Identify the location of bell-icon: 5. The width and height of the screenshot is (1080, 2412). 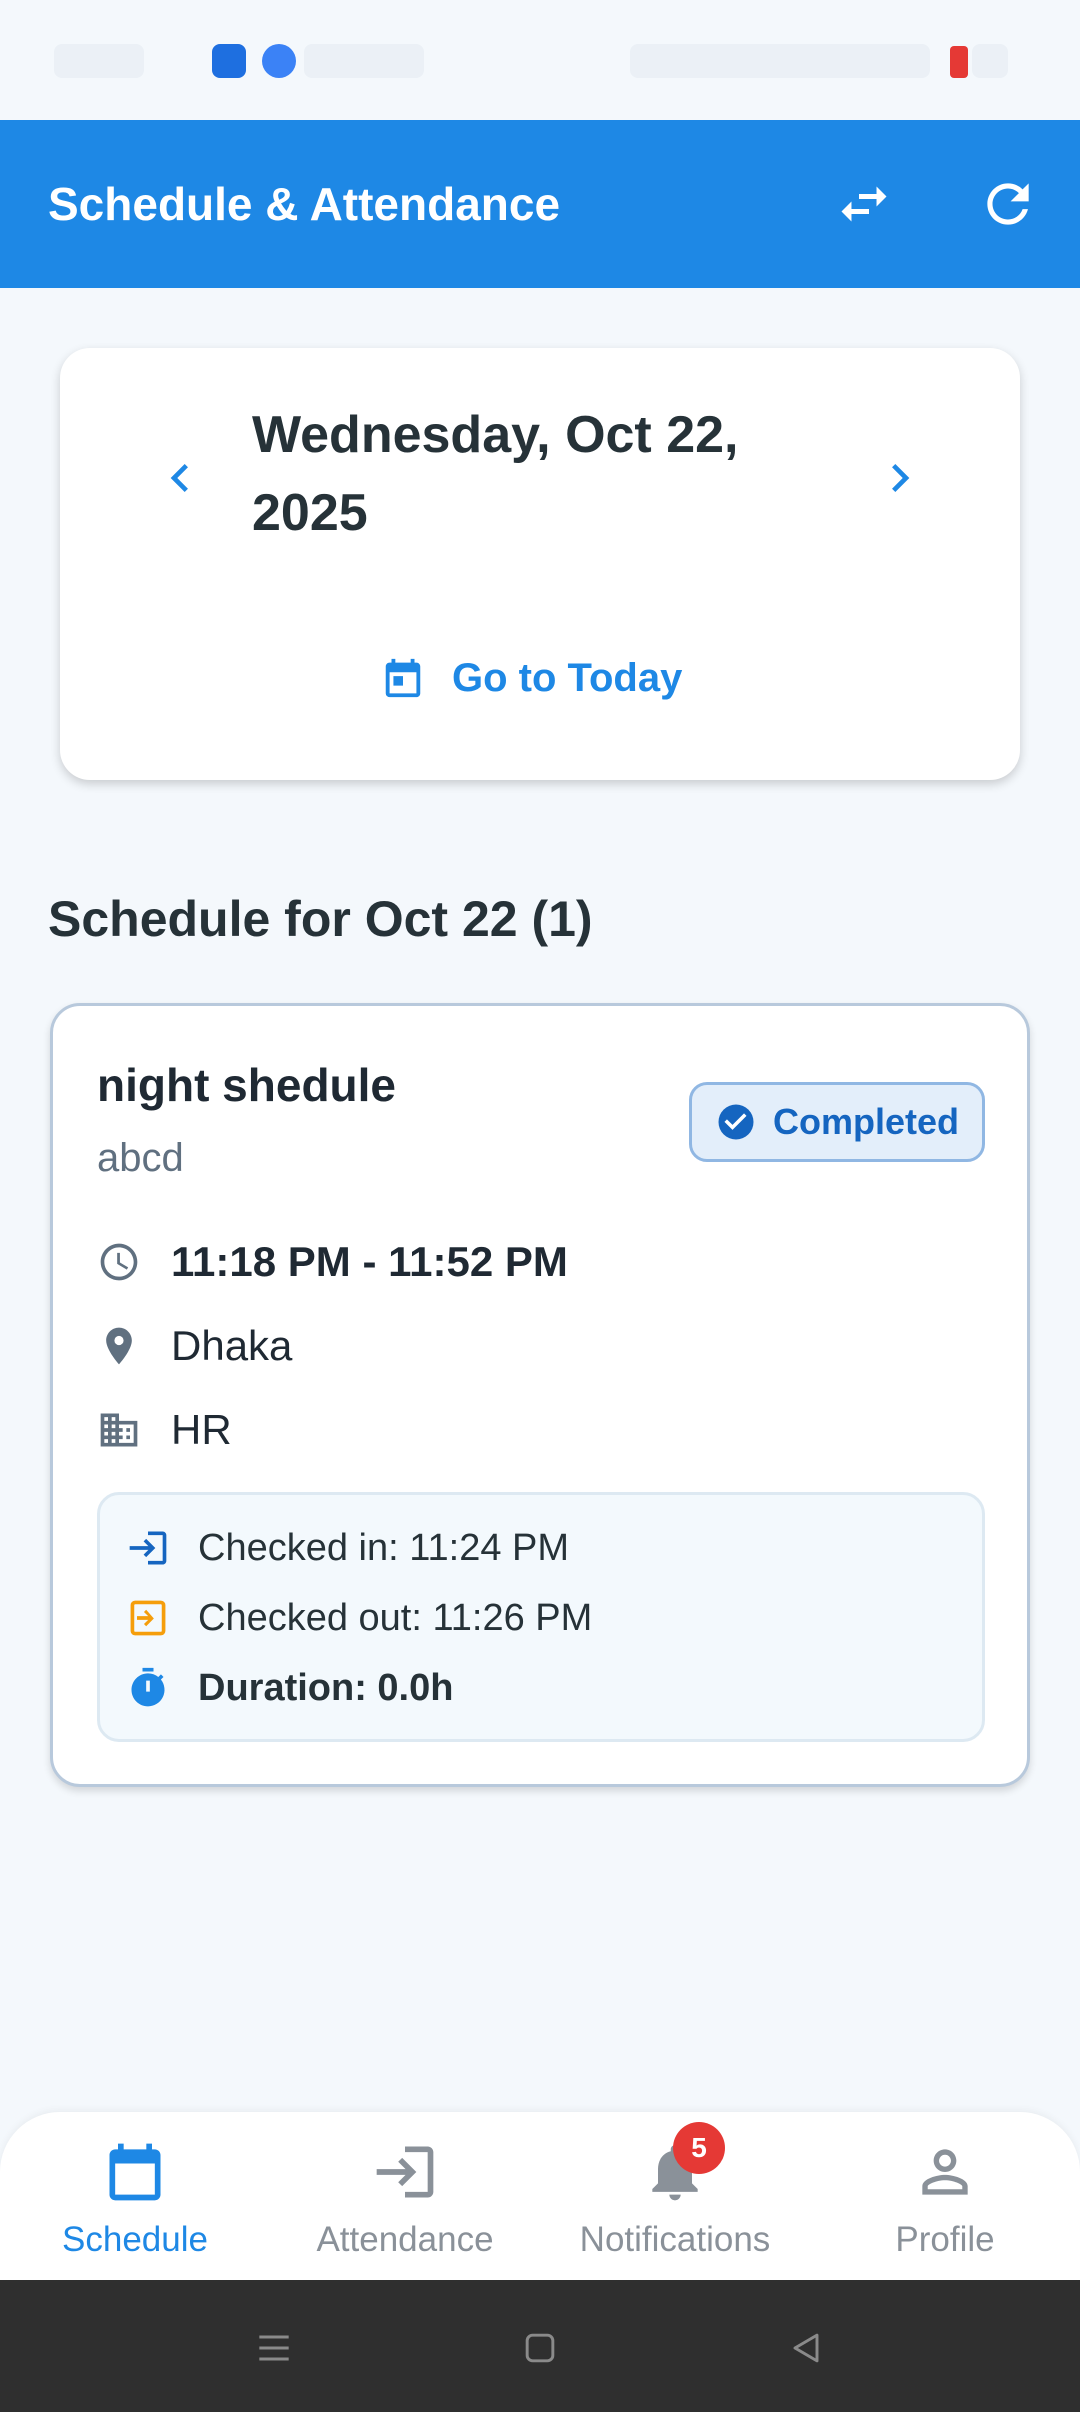
(682, 2165).